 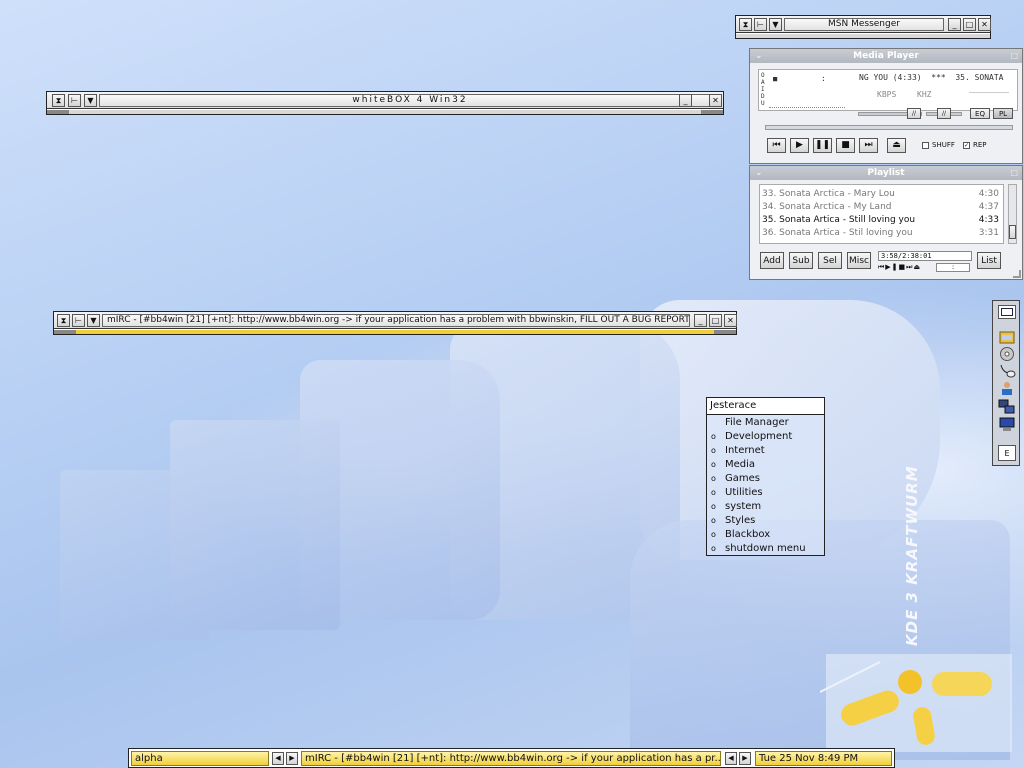 I want to click on next-button: ⏭, so click(x=868, y=145).